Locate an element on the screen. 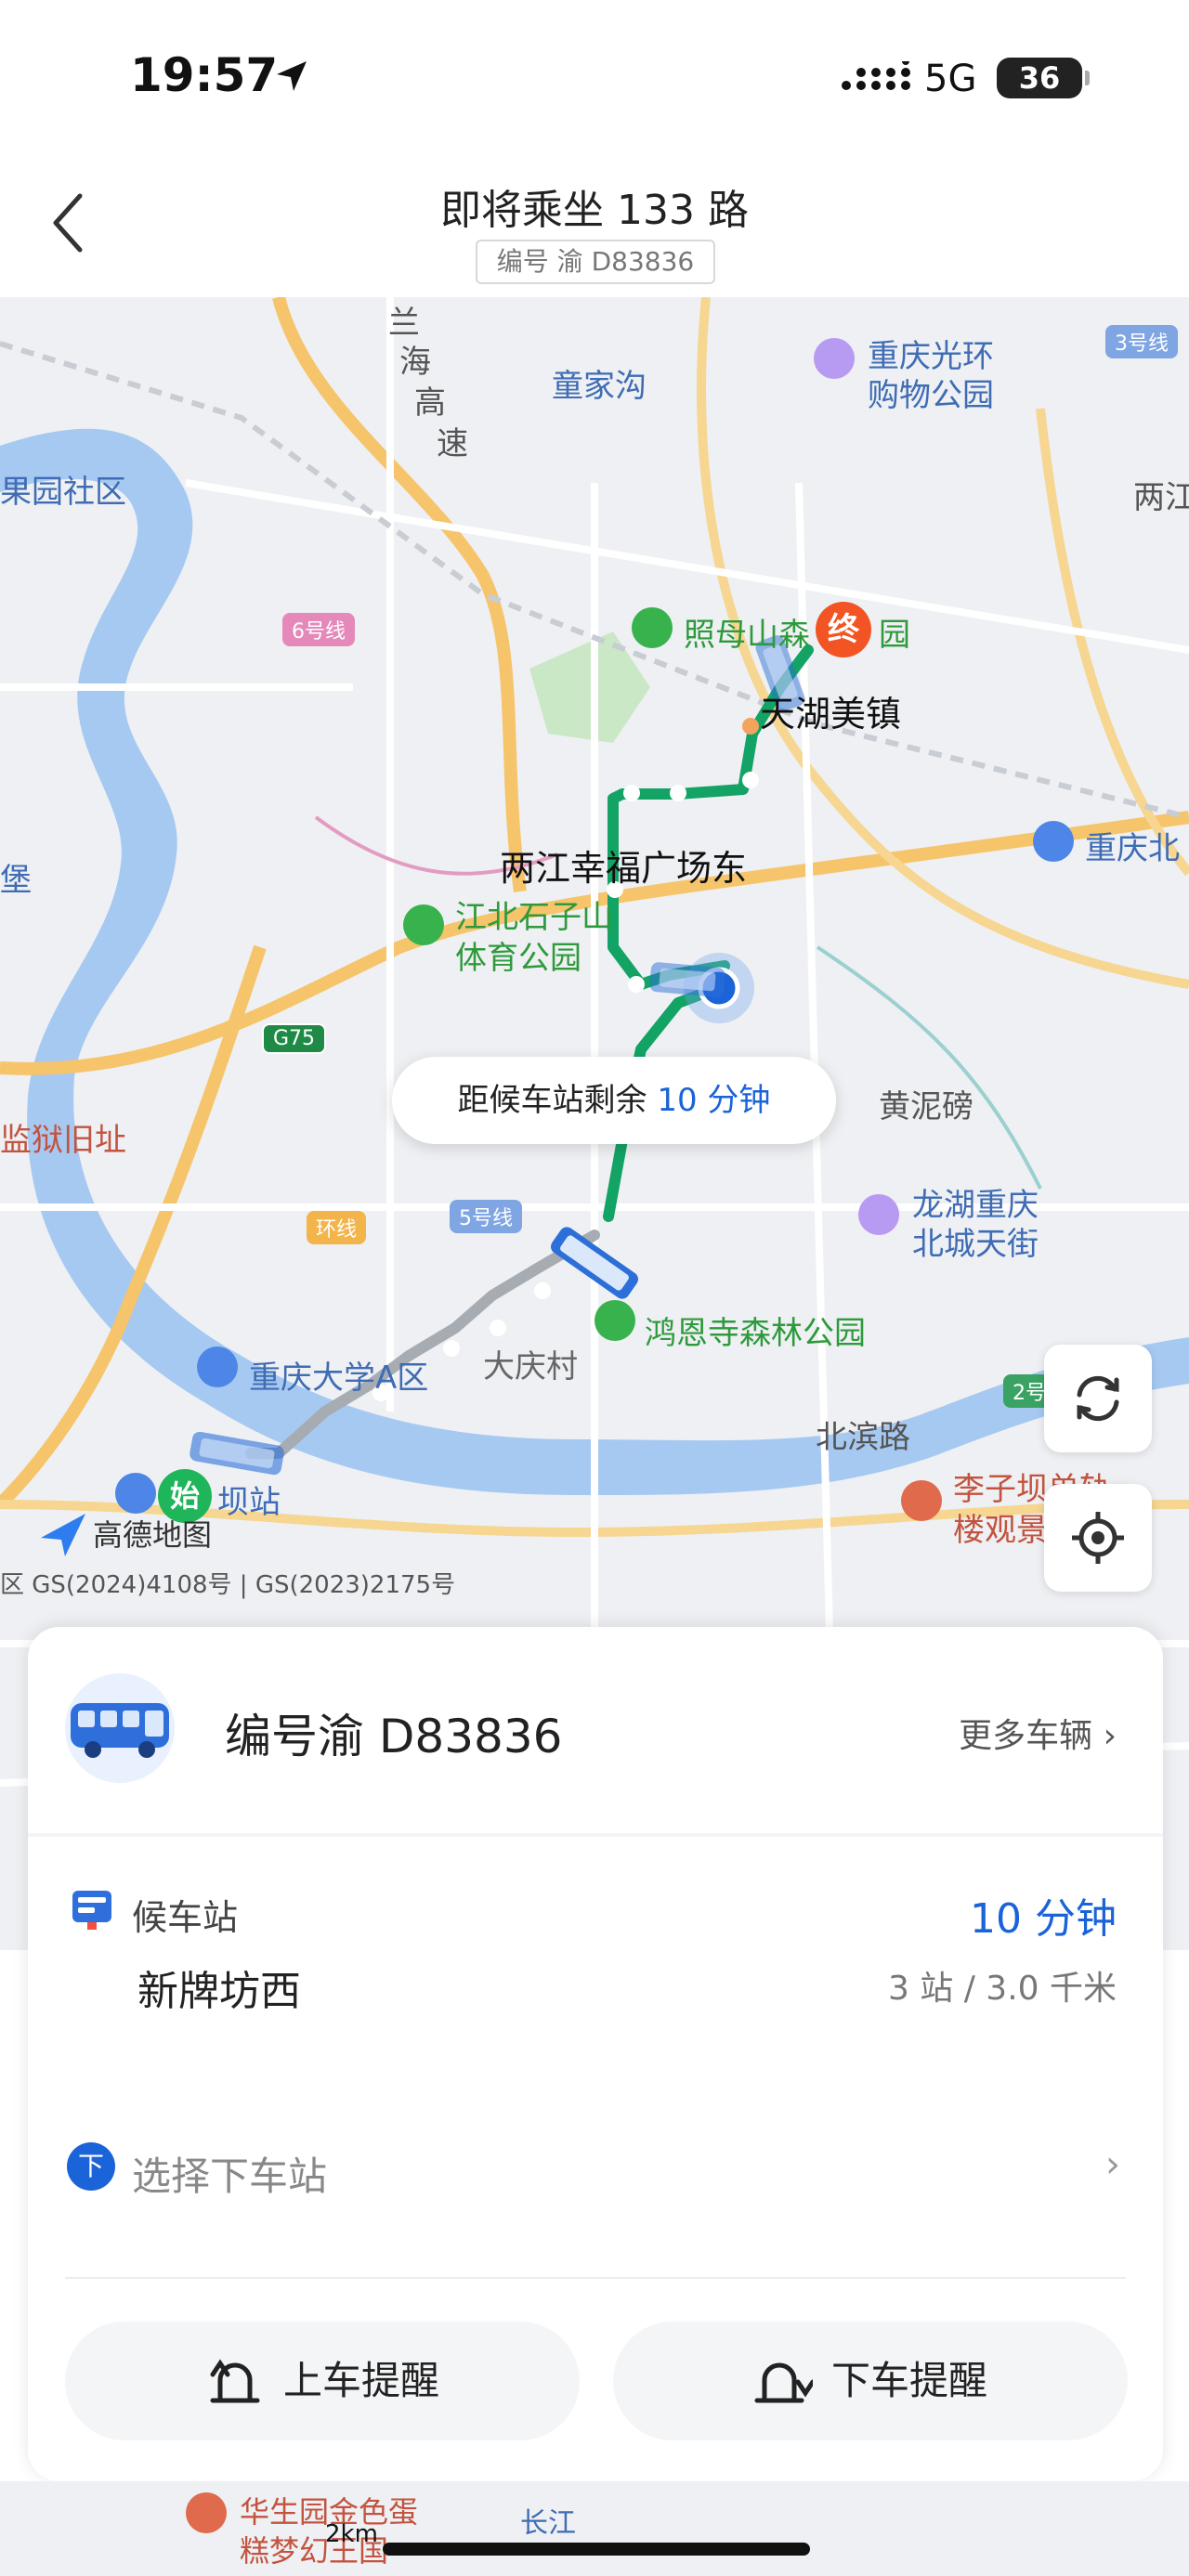  page-header: 即将乘坐 133 路 编号 渝 D83836 is located at coordinates (594, 227).